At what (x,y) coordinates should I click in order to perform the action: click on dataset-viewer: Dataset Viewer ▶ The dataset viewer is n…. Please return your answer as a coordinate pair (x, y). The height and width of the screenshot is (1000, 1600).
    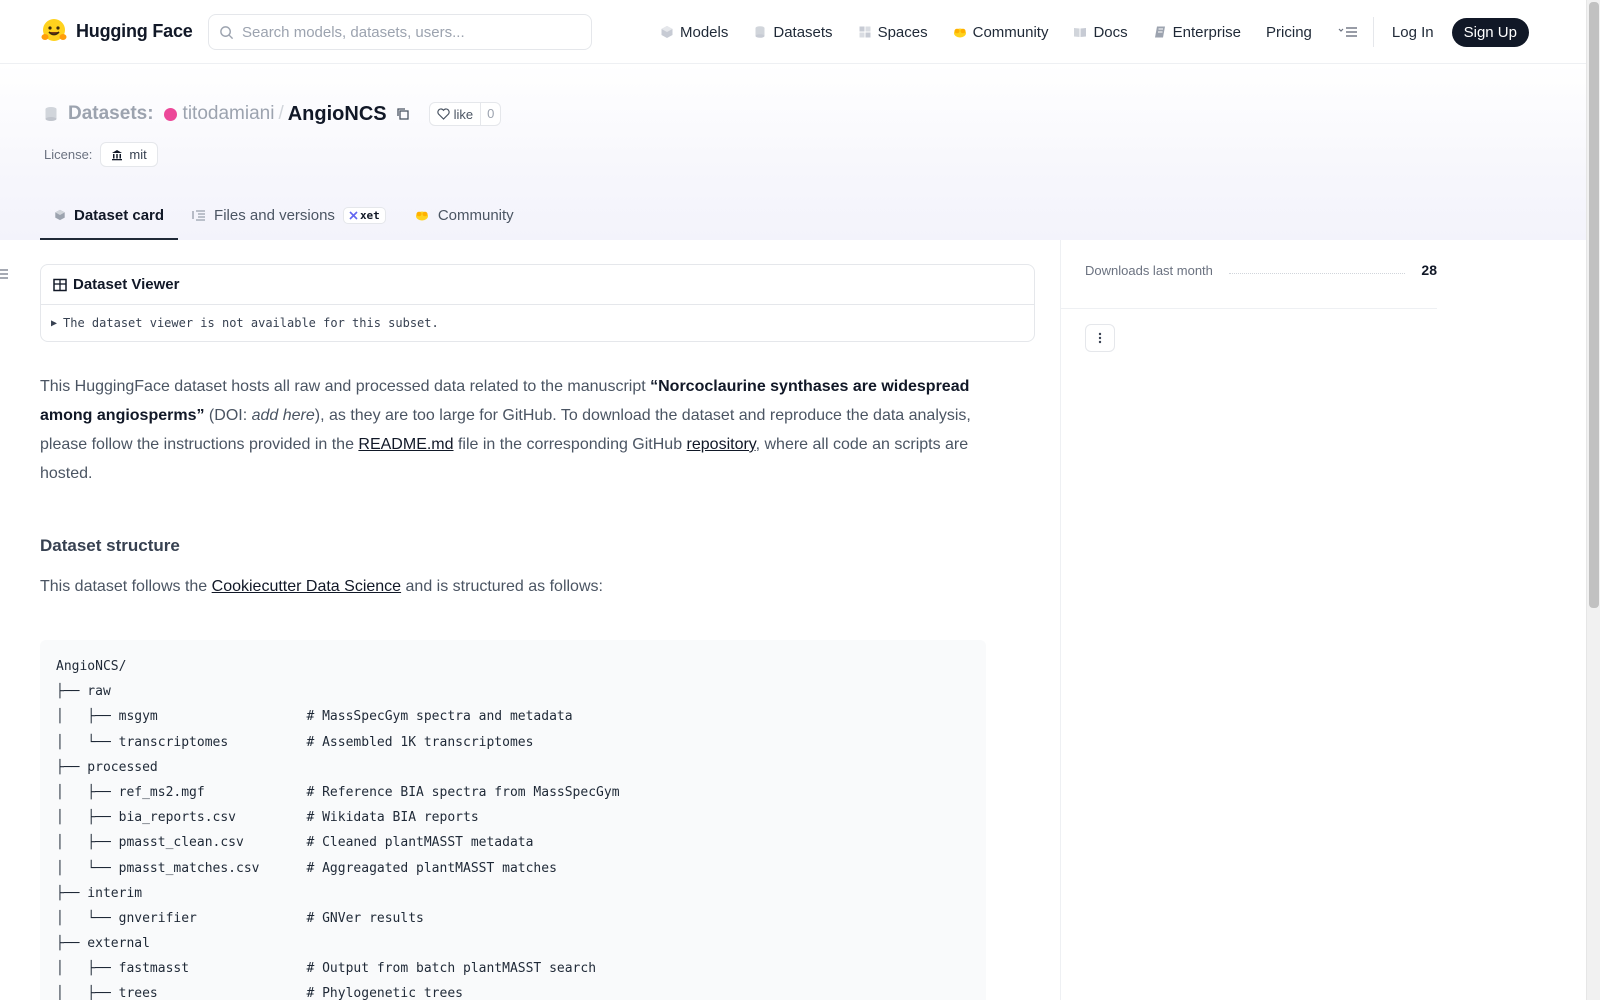
    Looking at the image, I should click on (537, 303).